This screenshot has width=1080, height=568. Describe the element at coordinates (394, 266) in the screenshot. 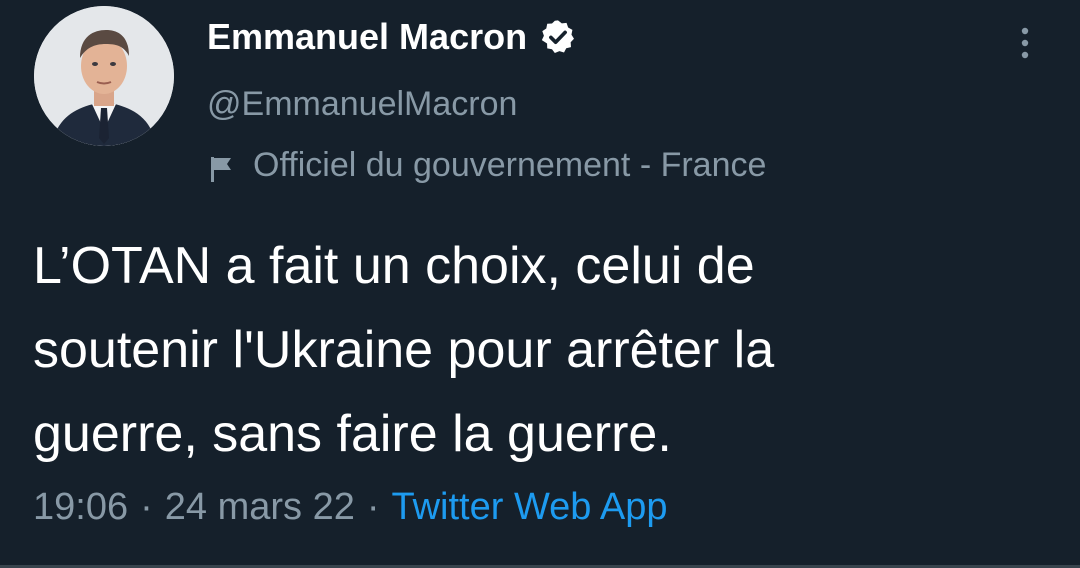

I see `tweet-text-line: L’OTAN a fait un choix, celui de` at that location.